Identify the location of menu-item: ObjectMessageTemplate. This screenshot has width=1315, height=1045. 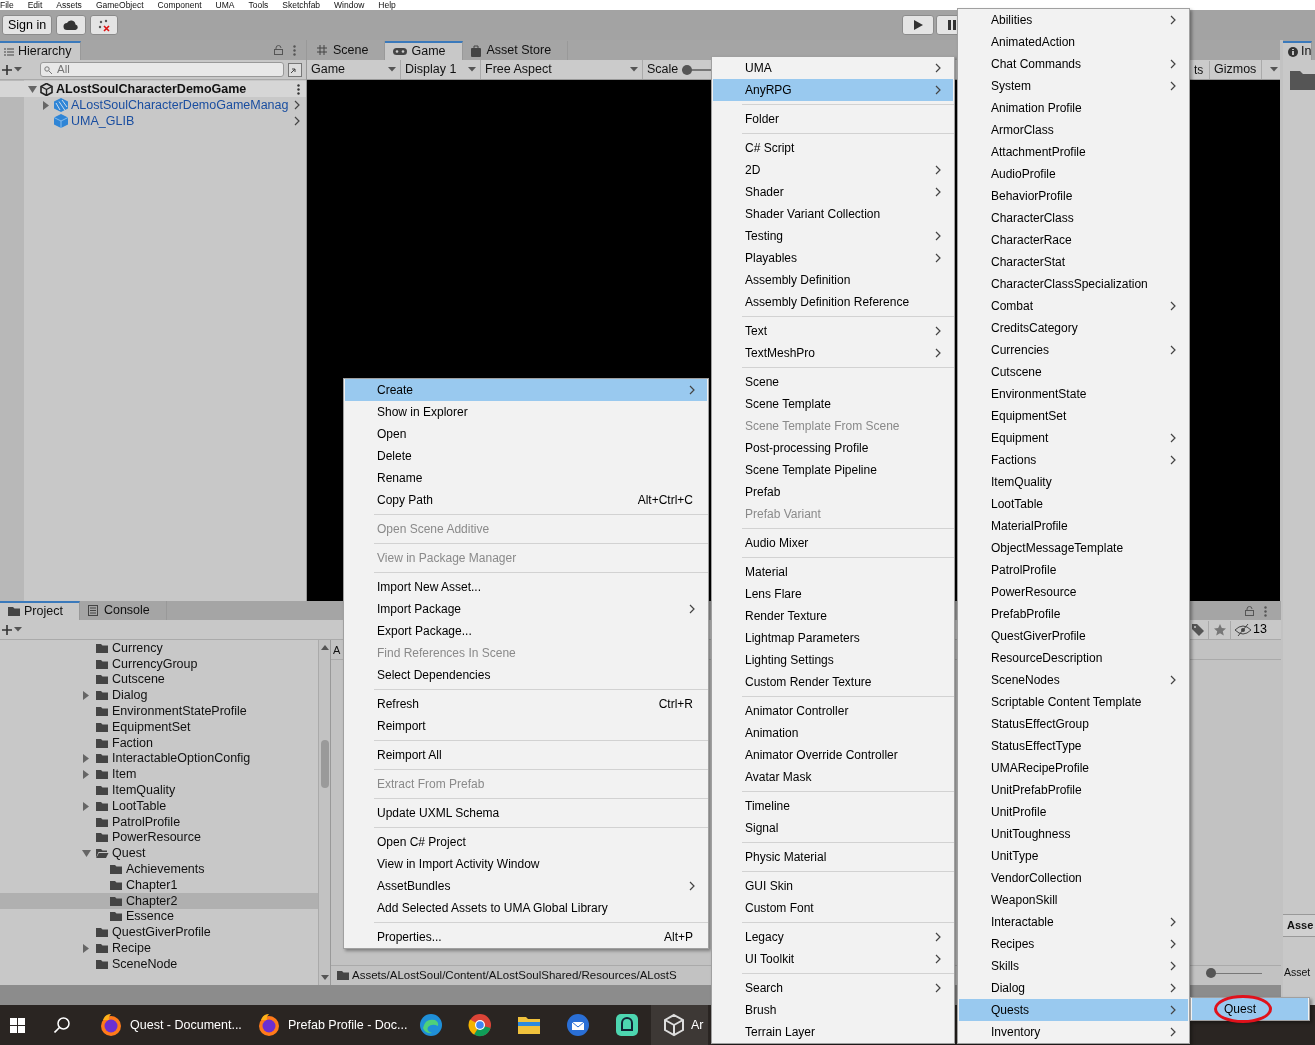
(1073, 548).